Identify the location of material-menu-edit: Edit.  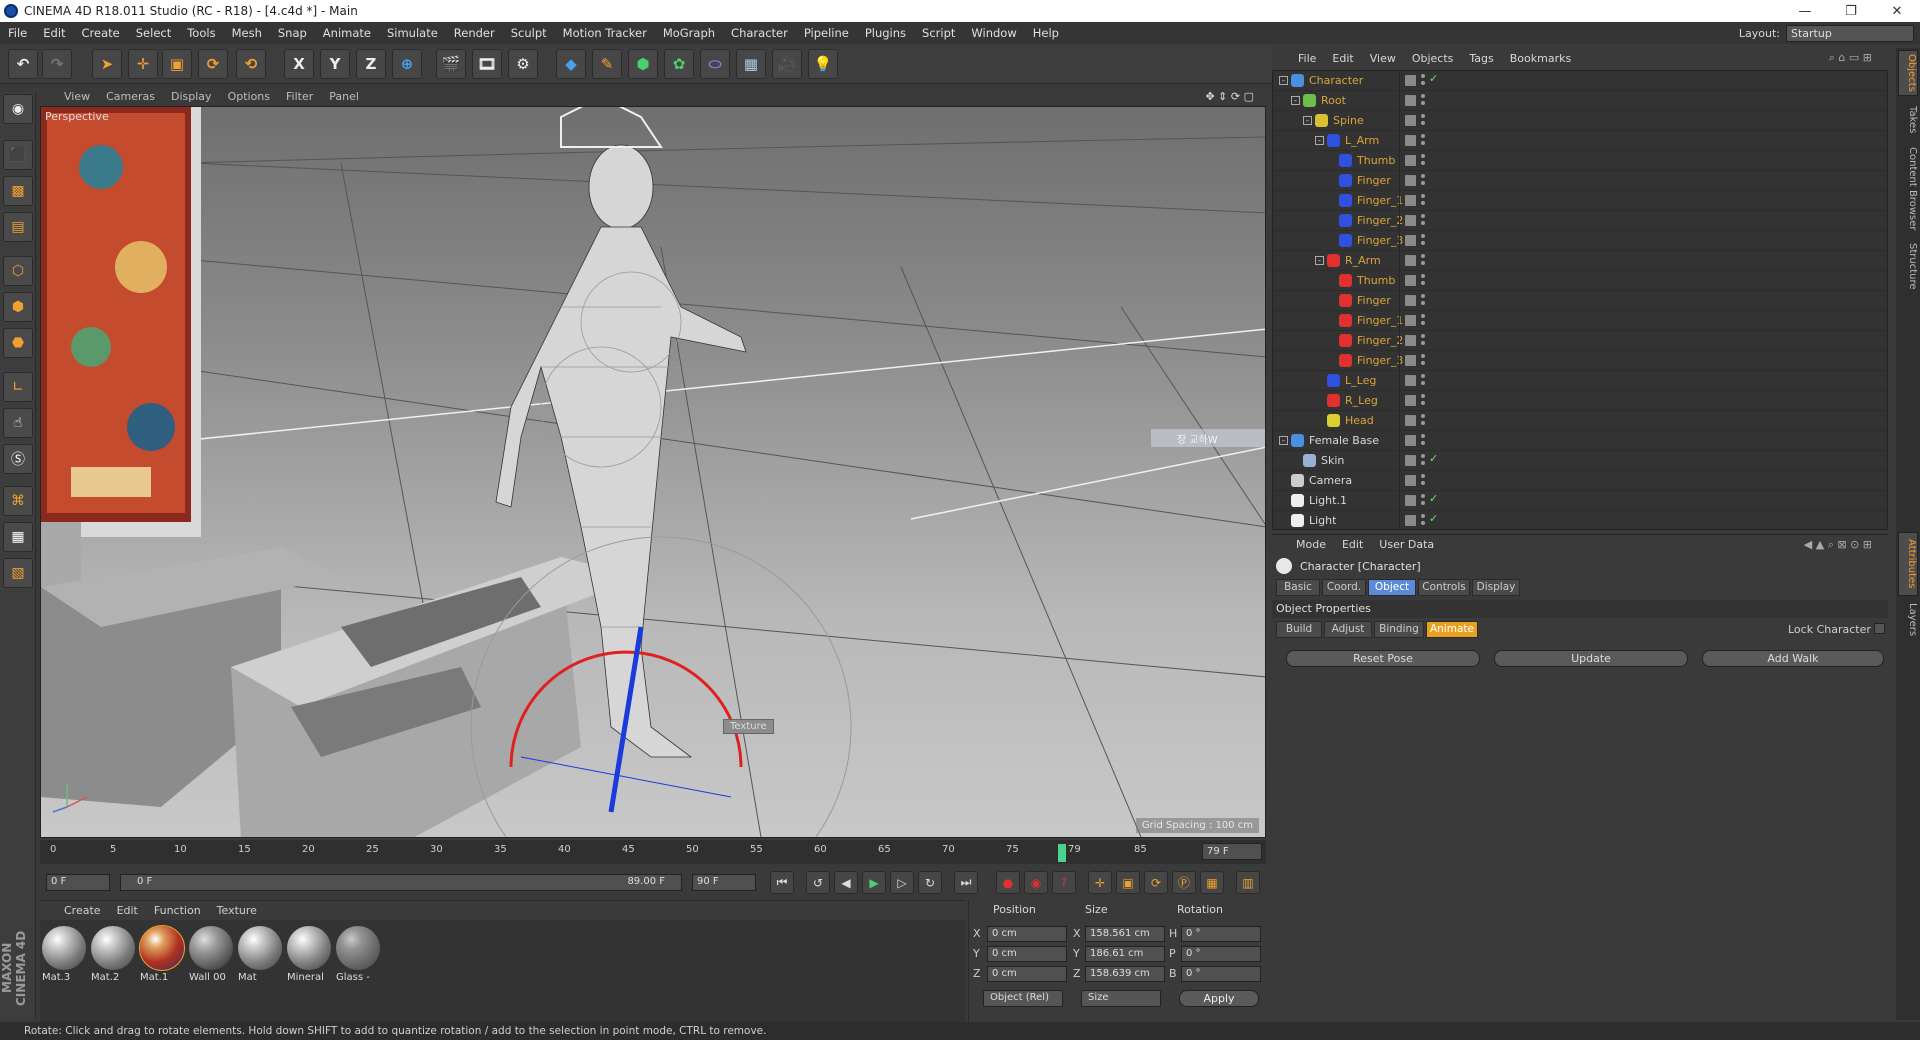
(127, 910).